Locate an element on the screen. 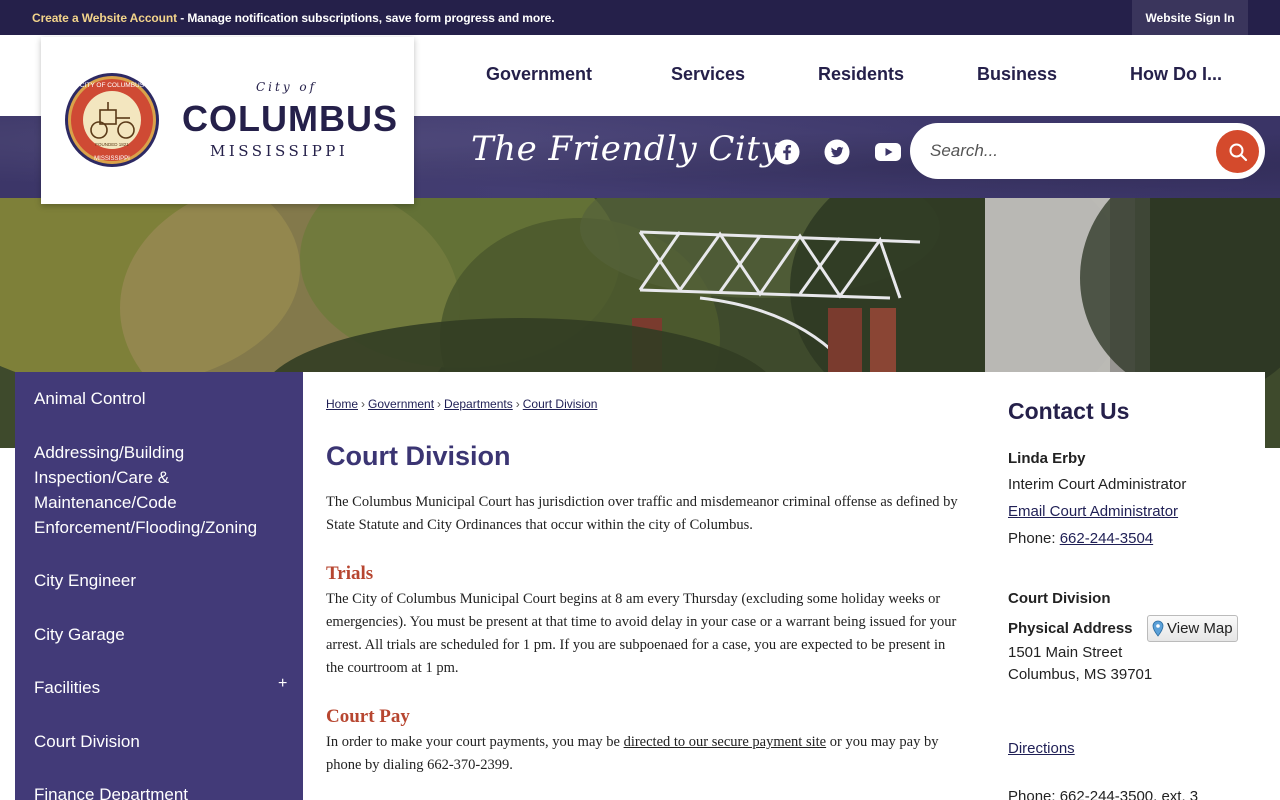 The width and height of the screenshot is (1280, 800). payment-site-link: directed to our secure payment site is located at coordinates (725, 742).